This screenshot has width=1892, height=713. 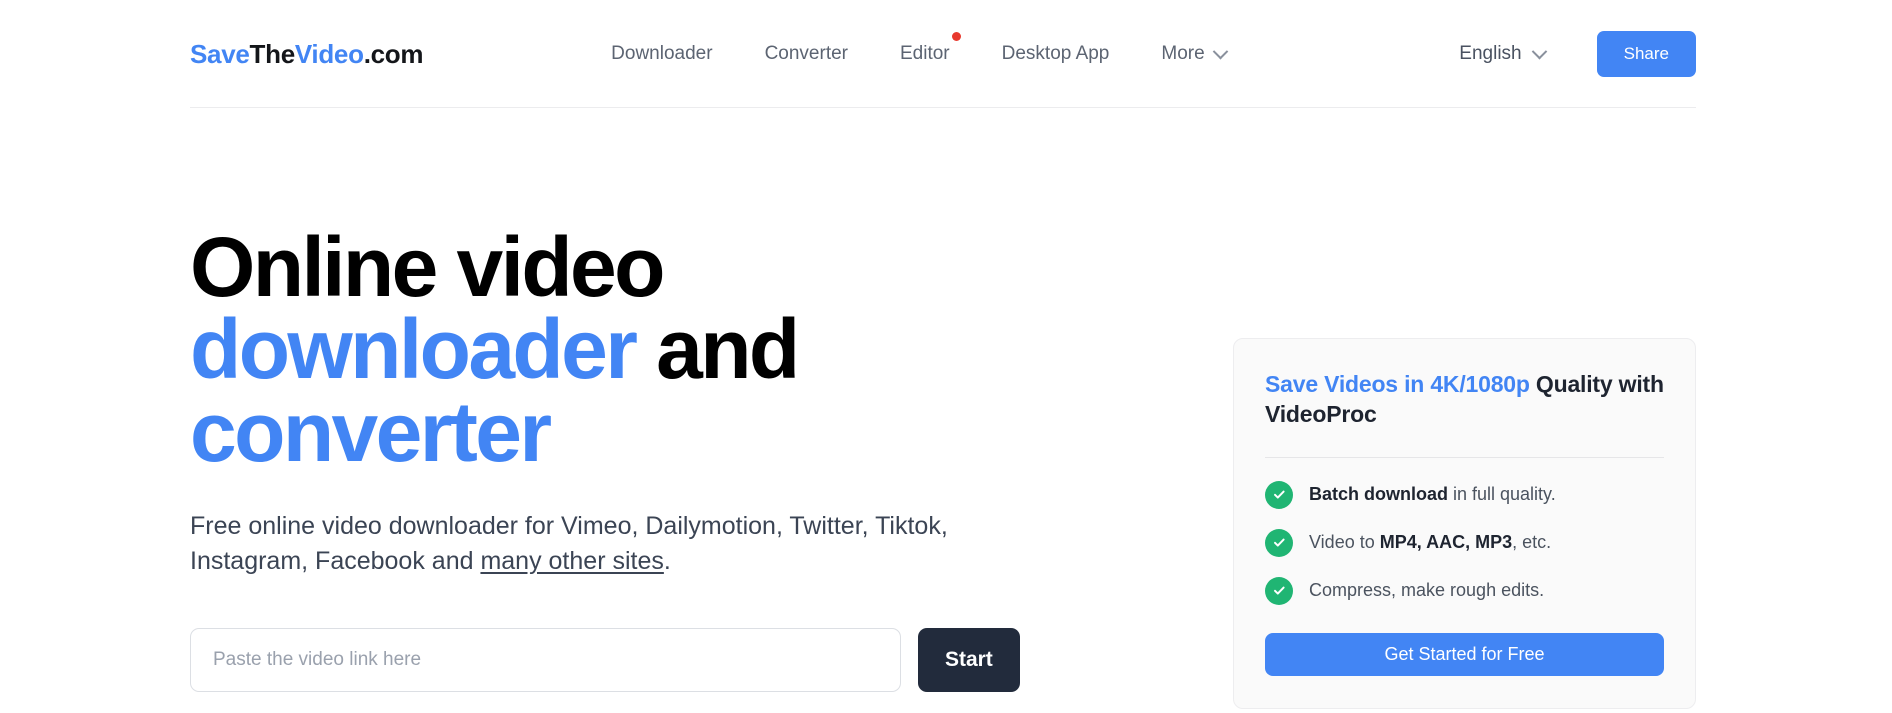 I want to click on many-other-sites-link: many other sites, so click(x=571, y=561).